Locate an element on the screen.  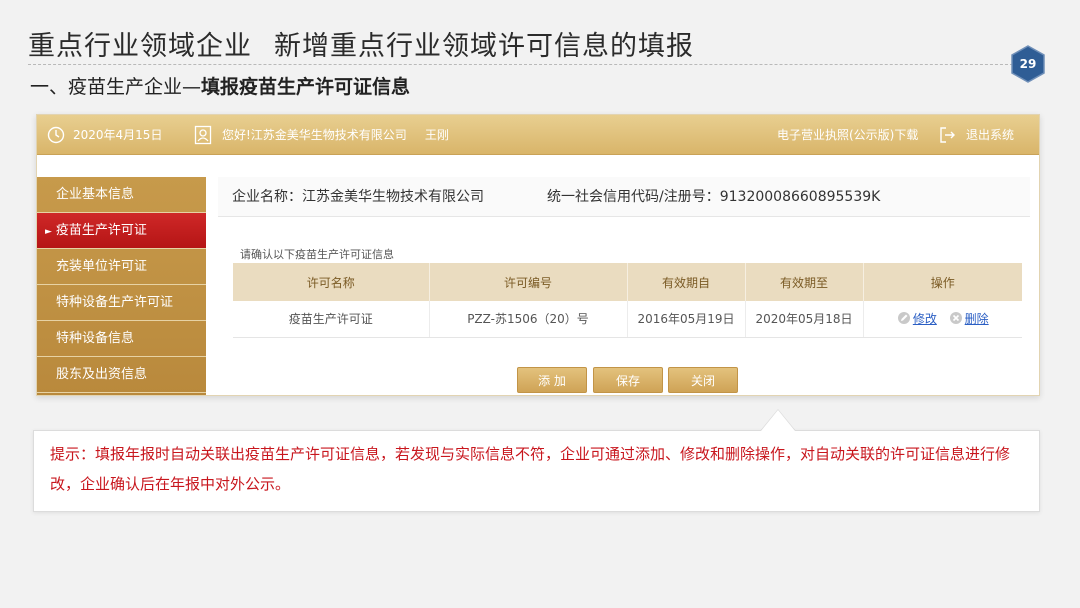
valid-to-cell: 2020年05月18日 is located at coordinates (804, 319).